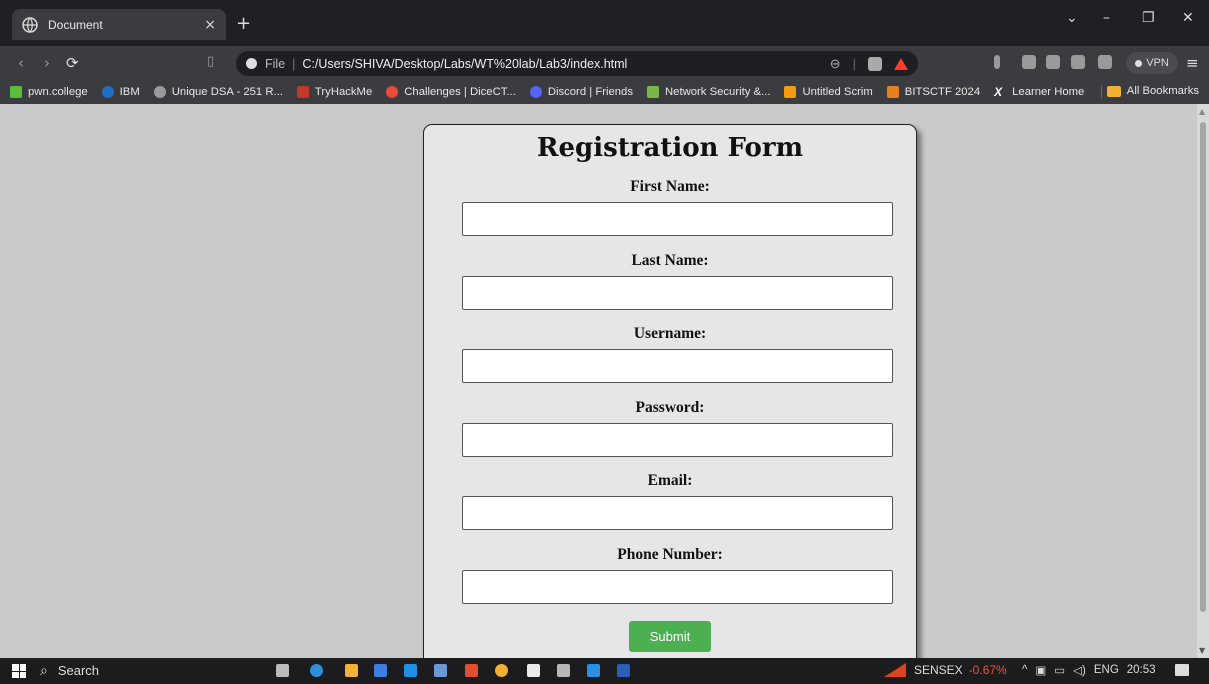 The width and height of the screenshot is (1209, 684). What do you see at coordinates (1139, 63) in the screenshot?
I see `vpn-status-icon` at bounding box center [1139, 63].